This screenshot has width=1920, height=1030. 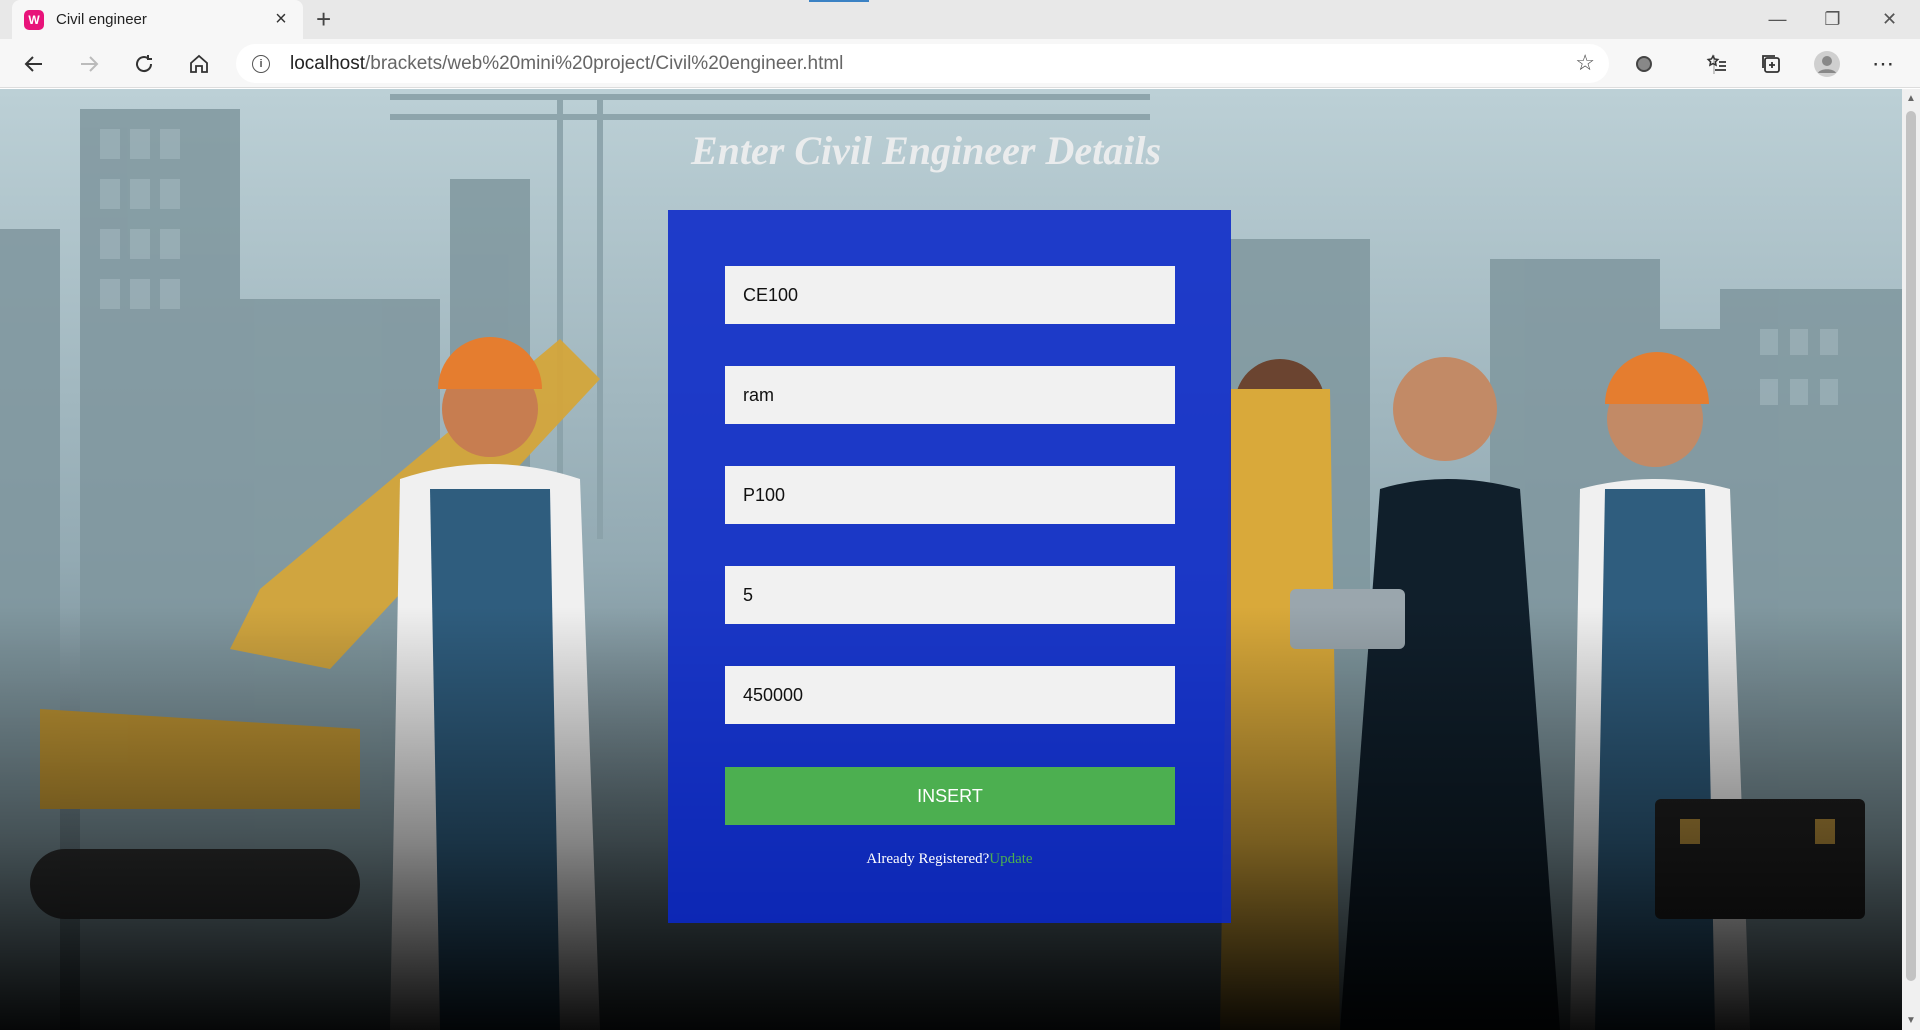 I want to click on already-registered-text: Already Registered?Update, so click(x=949, y=859).